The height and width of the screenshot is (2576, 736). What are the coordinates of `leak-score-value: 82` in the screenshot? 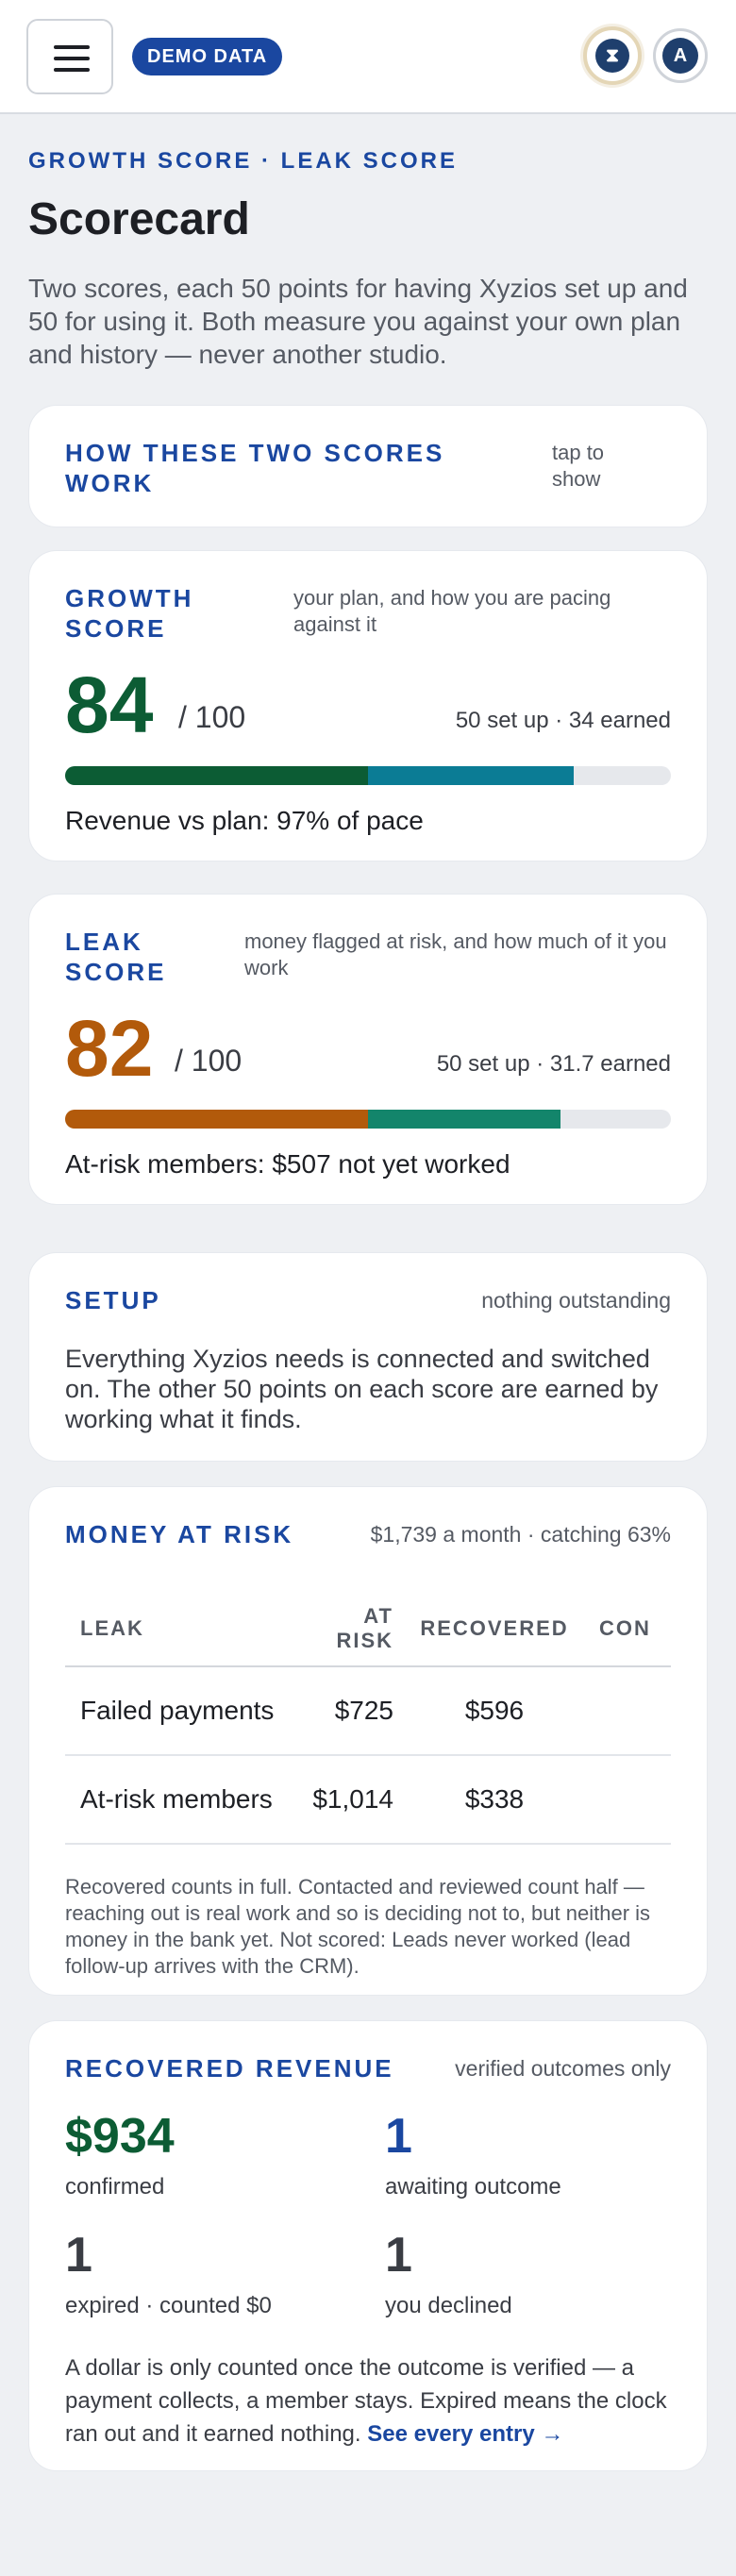 It's located at (109, 1048).